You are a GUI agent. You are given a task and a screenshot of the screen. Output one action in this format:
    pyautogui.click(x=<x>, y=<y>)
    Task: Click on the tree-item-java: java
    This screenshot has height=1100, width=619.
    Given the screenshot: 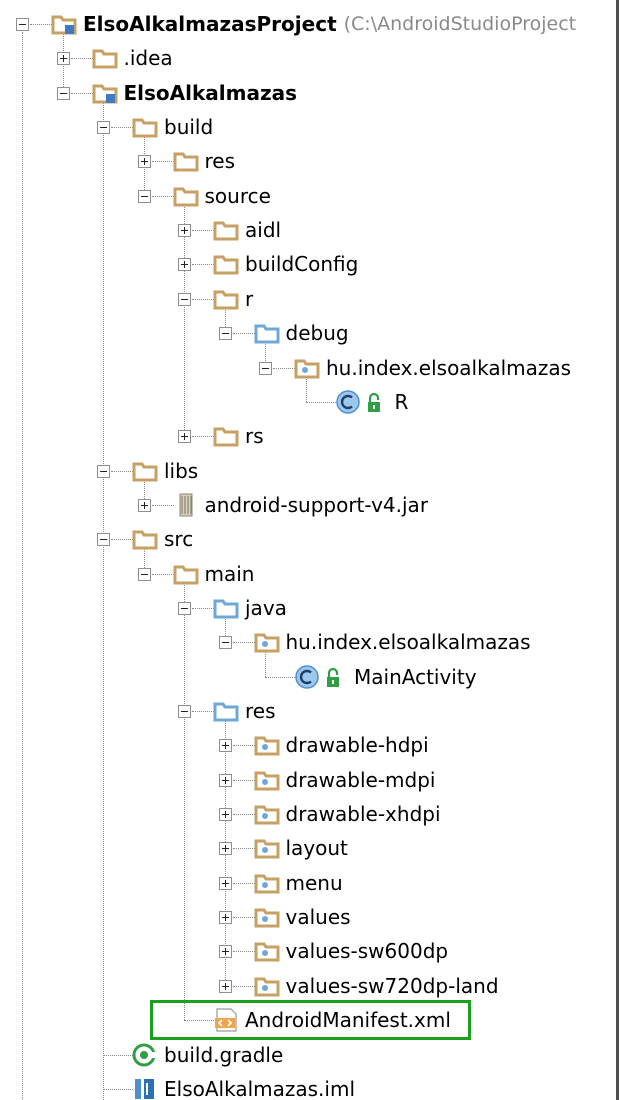 What is the action you would take?
    pyautogui.click(x=266, y=608)
    